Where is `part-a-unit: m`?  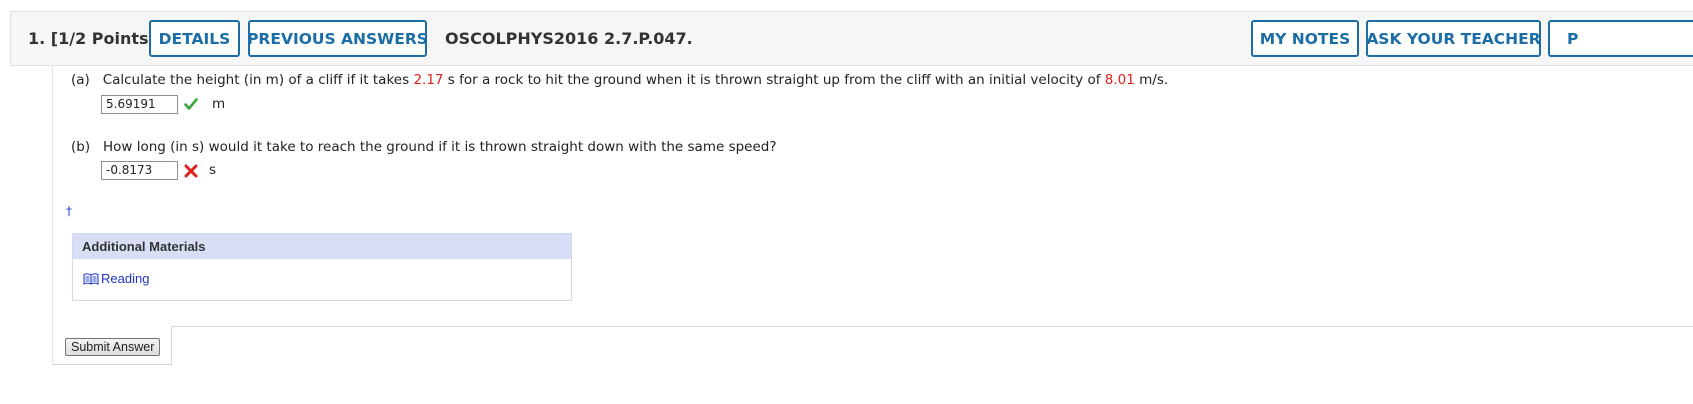
part-a-unit: m is located at coordinates (219, 104).